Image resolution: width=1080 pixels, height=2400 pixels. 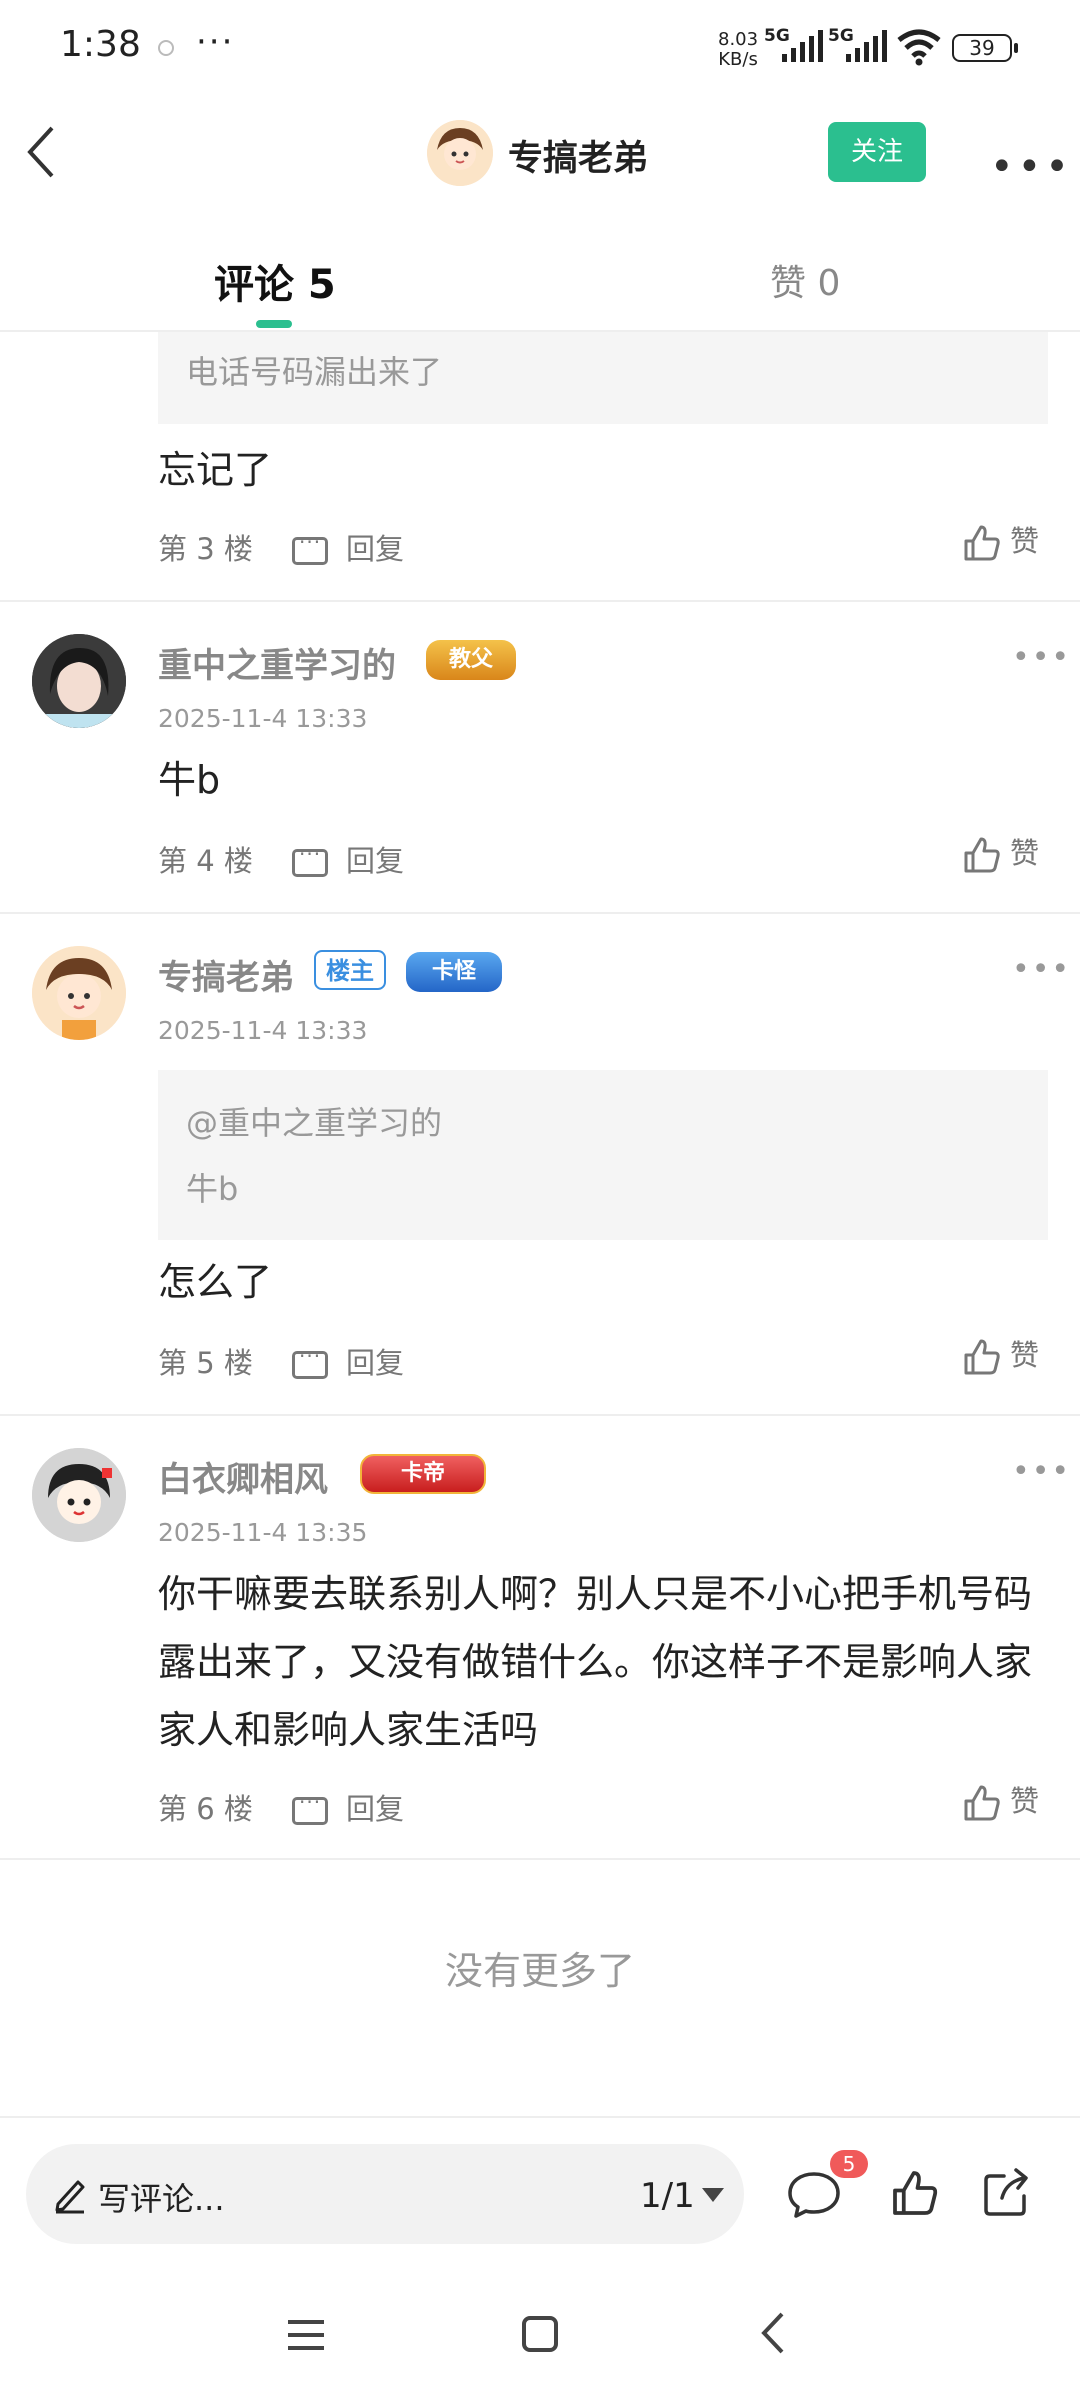 I want to click on author-avatar, so click(x=460, y=153).